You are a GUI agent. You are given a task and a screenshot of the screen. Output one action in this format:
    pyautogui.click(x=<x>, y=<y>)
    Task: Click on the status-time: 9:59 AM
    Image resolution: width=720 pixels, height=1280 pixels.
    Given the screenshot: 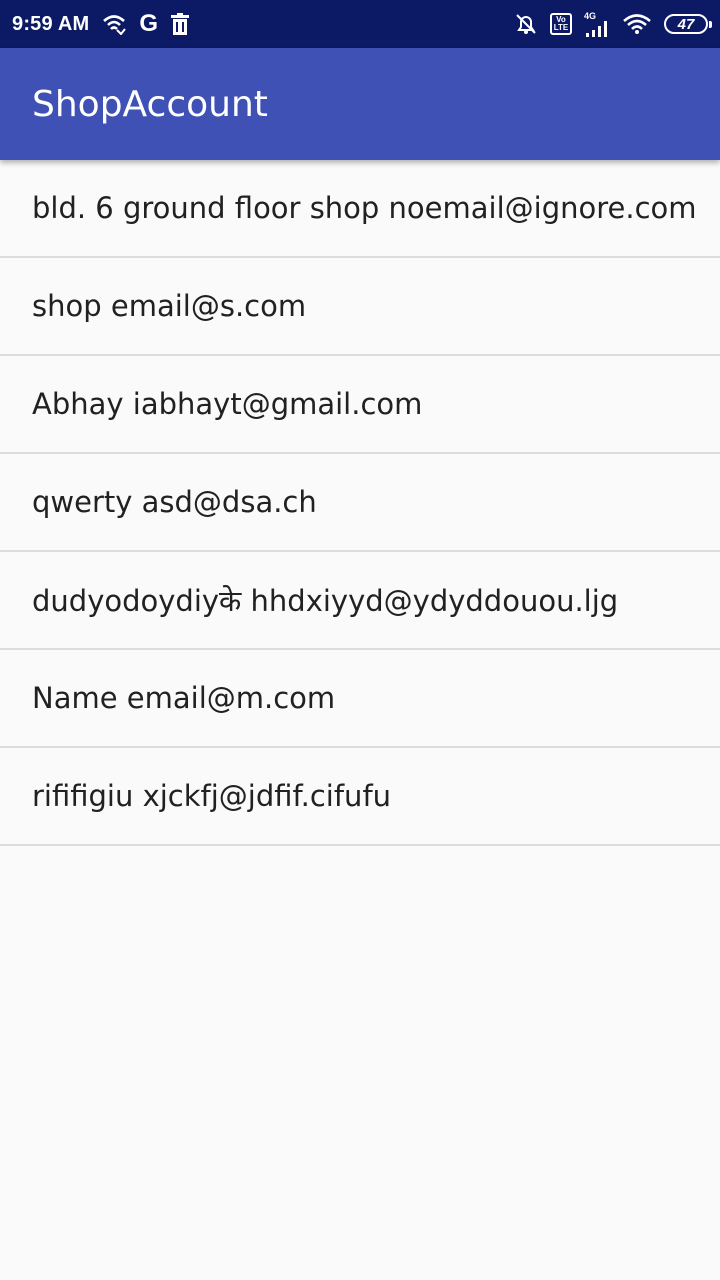 What is the action you would take?
    pyautogui.click(x=51, y=23)
    